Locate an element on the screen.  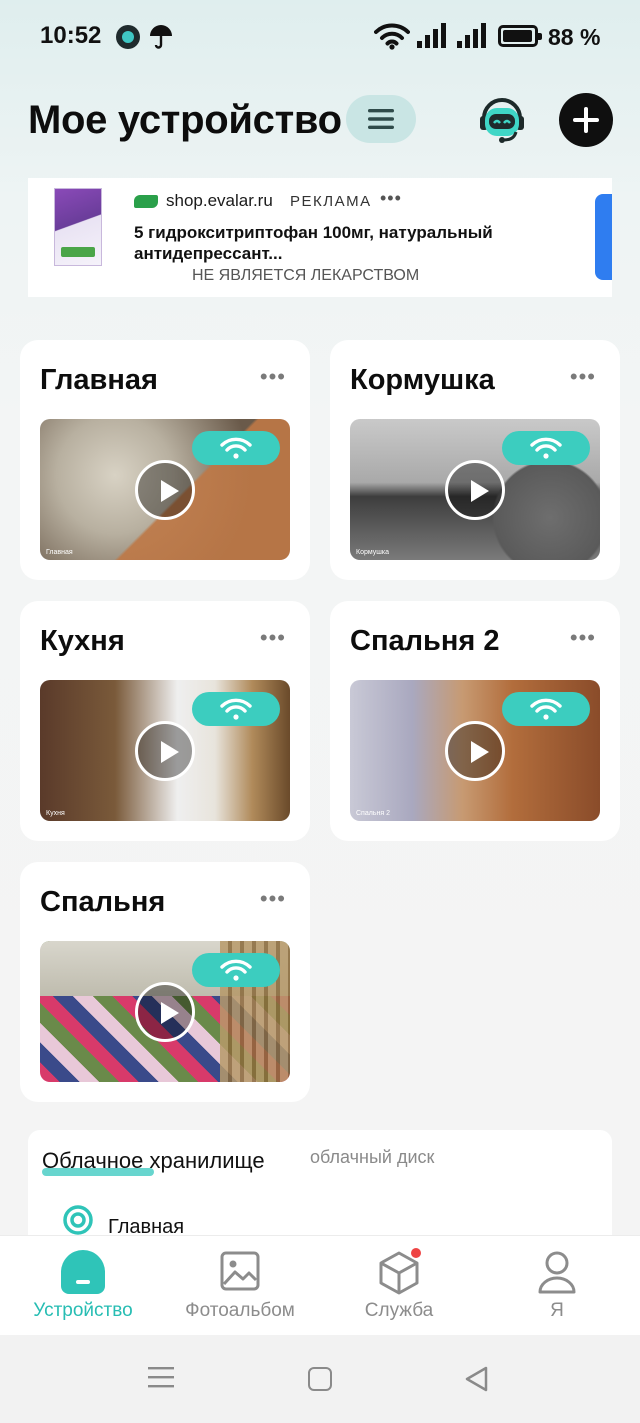
device-card: Кормушка ••• Кормушка is located at coordinates (475, 460).